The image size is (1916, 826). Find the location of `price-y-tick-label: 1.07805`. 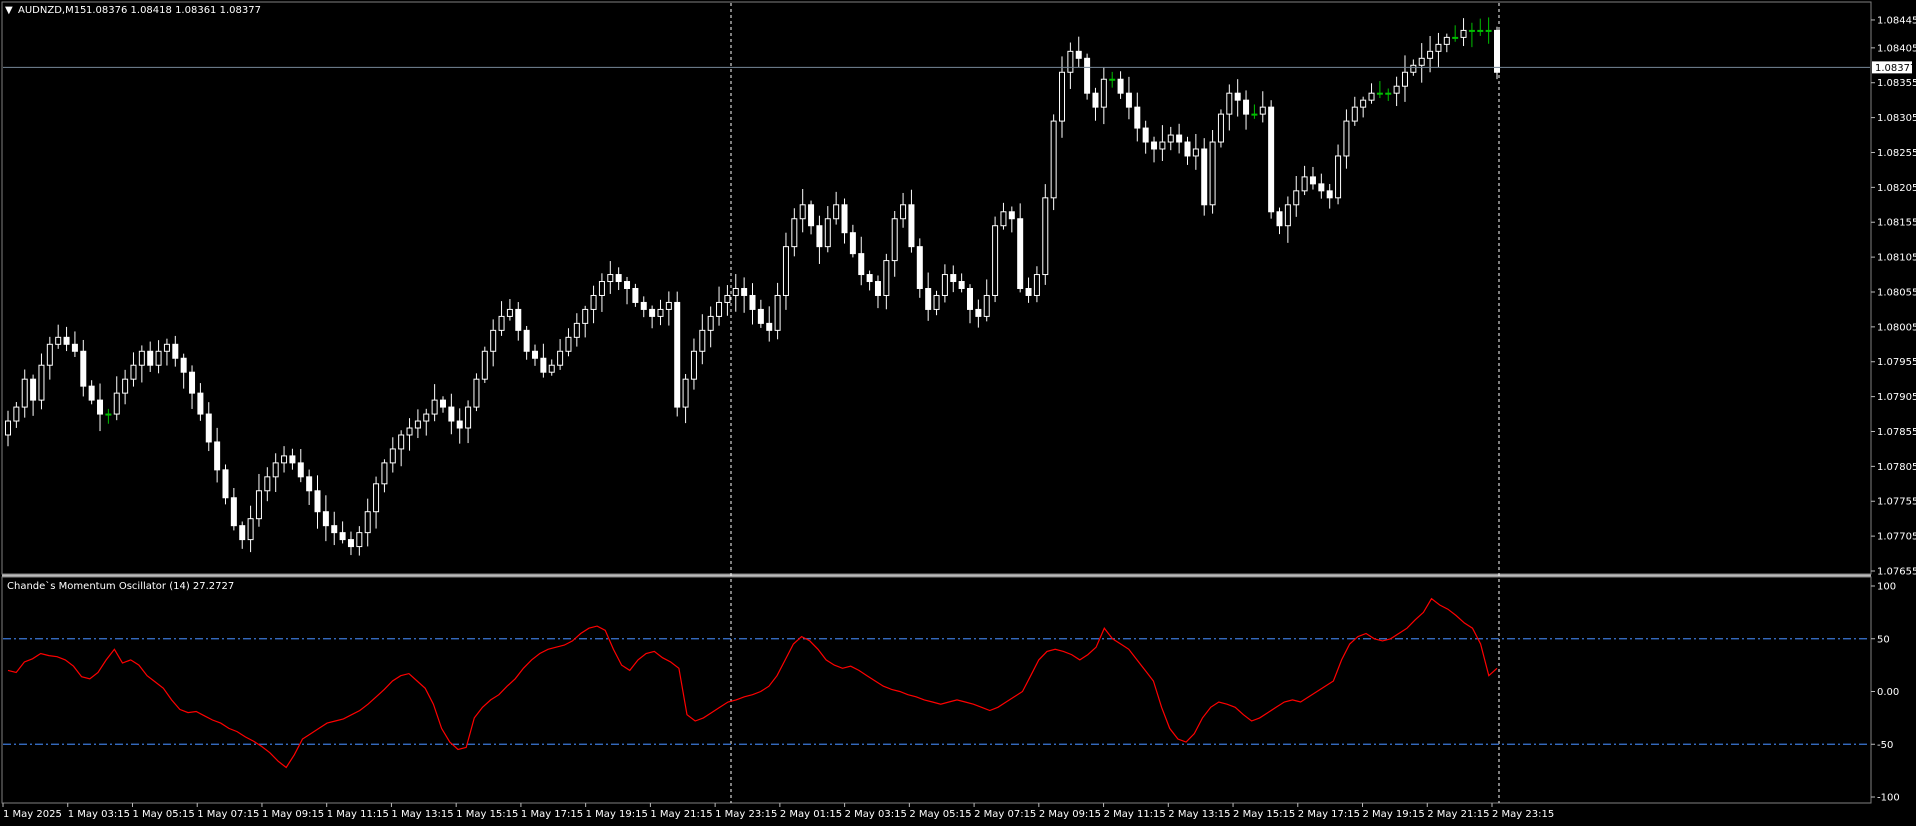

price-y-tick-label: 1.07805 is located at coordinates (1896, 467).